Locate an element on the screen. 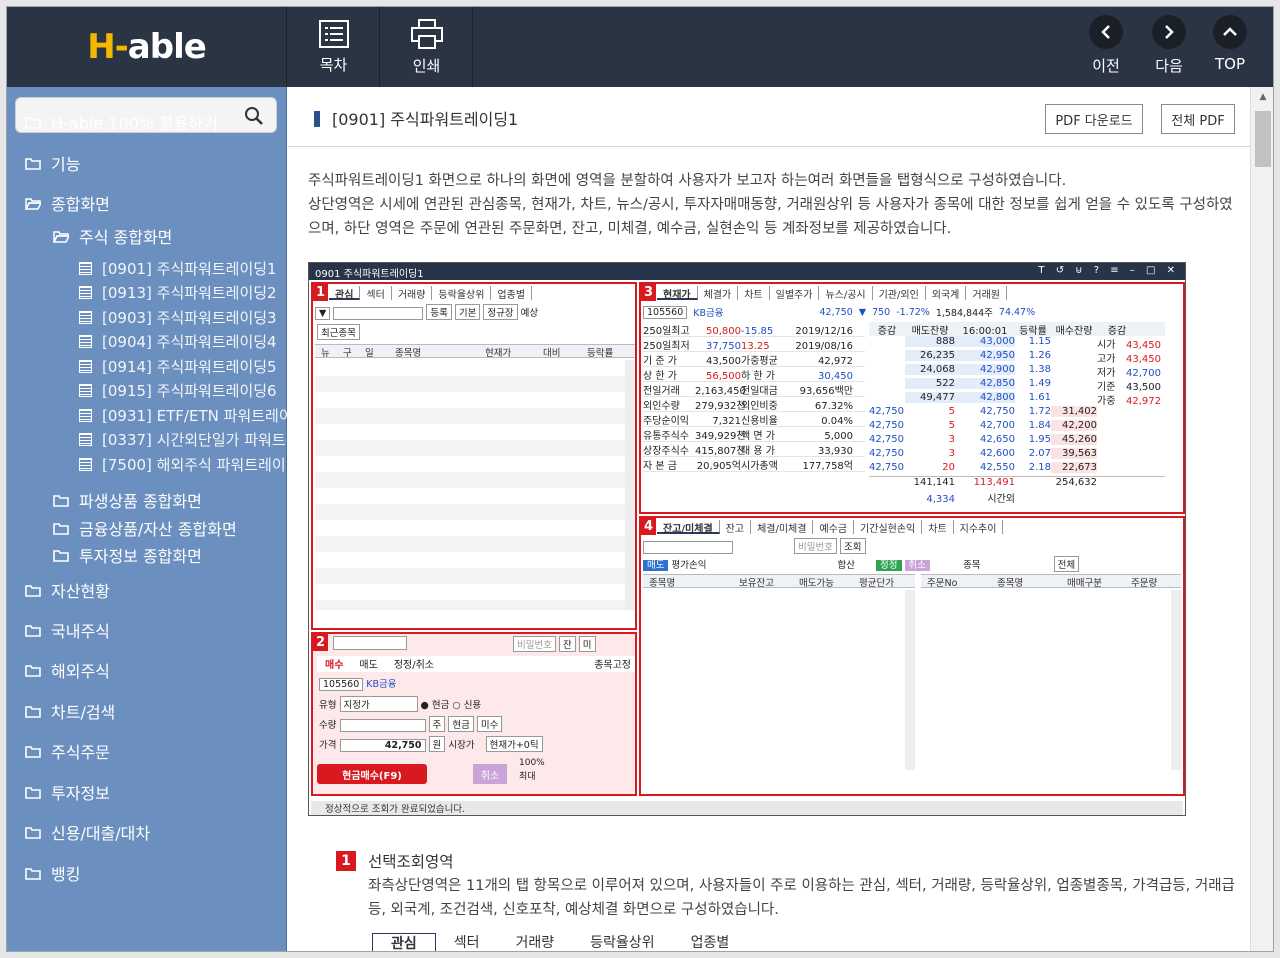 The height and width of the screenshot is (958, 1280). expected-checkbox: 예상 is located at coordinates (529, 313).